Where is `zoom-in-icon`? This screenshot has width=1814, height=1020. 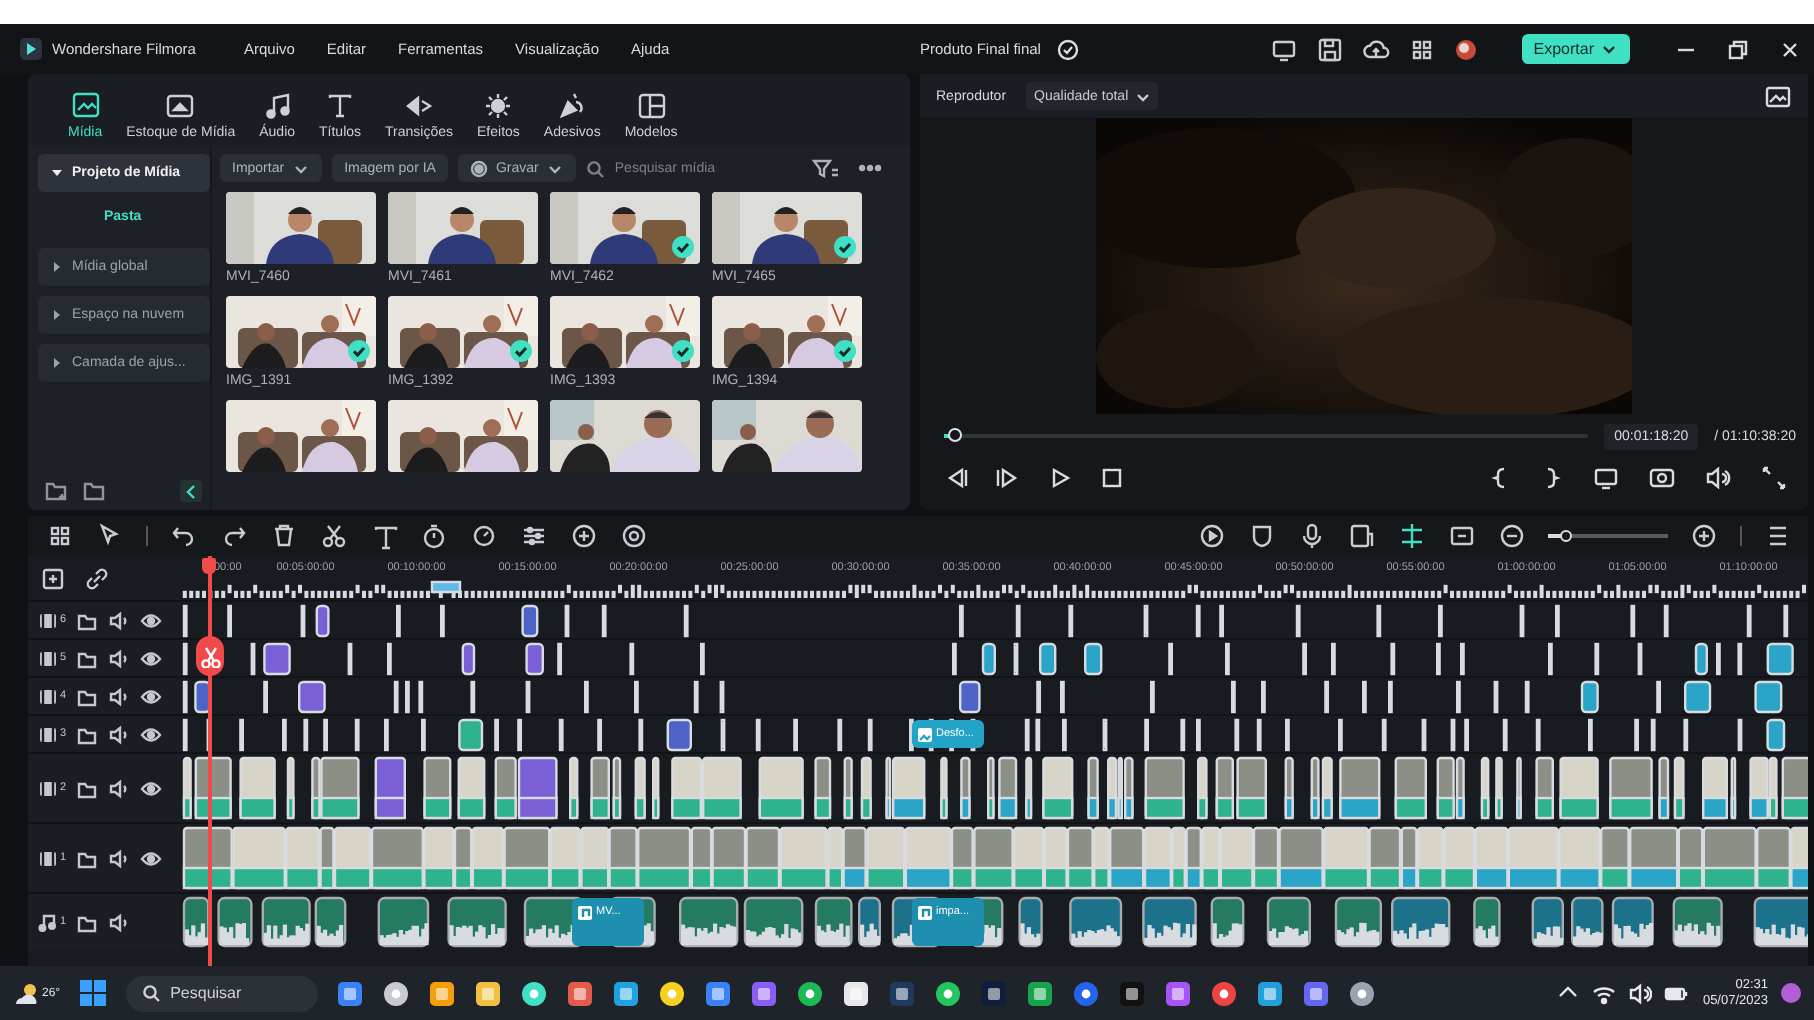
zoom-in-icon is located at coordinates (1704, 536).